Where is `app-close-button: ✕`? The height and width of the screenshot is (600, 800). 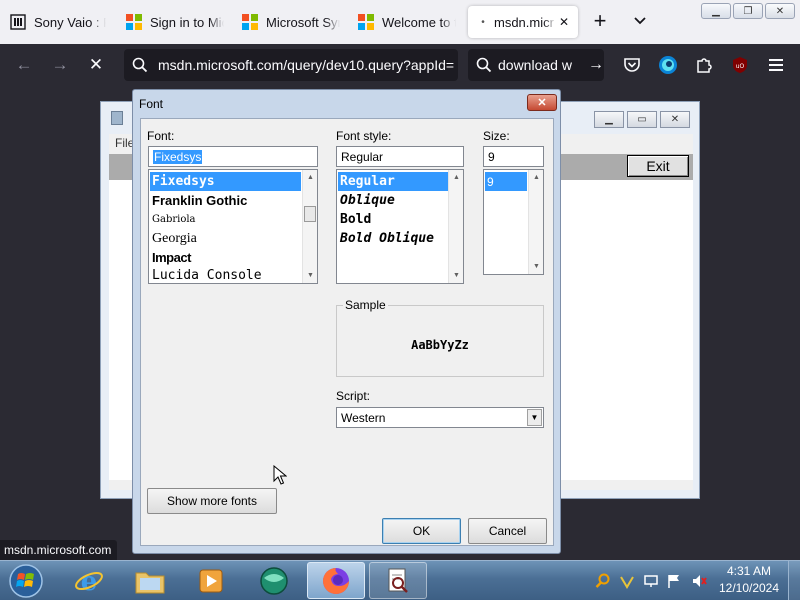 app-close-button: ✕ is located at coordinates (675, 119).